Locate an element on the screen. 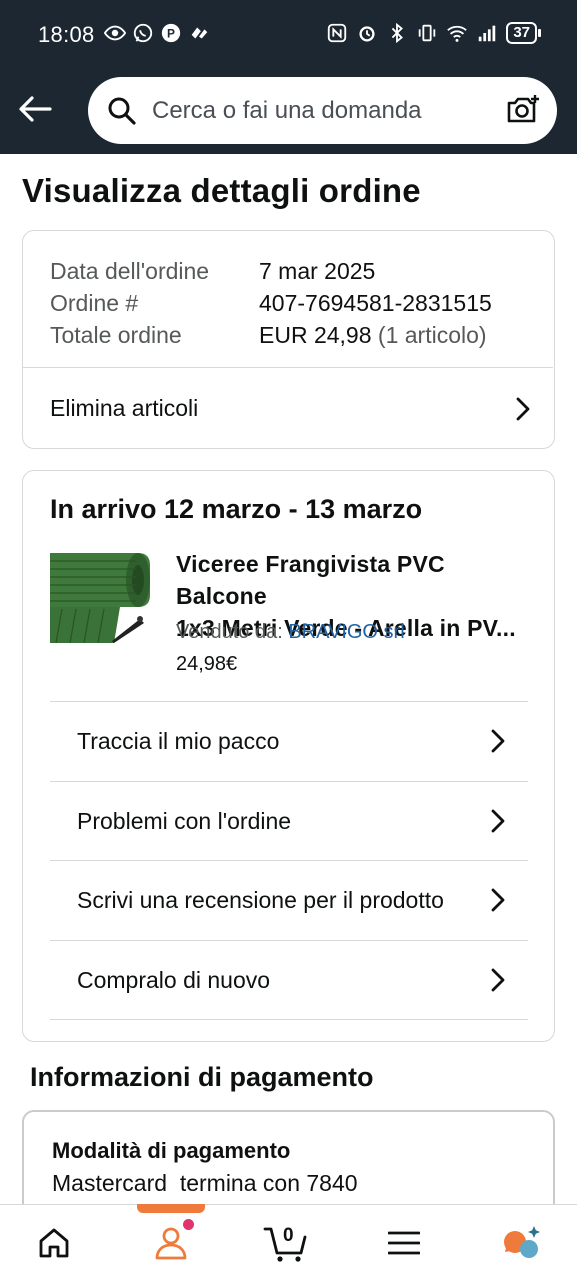 The width and height of the screenshot is (577, 1281). search-input is located at coordinates (332, 111).